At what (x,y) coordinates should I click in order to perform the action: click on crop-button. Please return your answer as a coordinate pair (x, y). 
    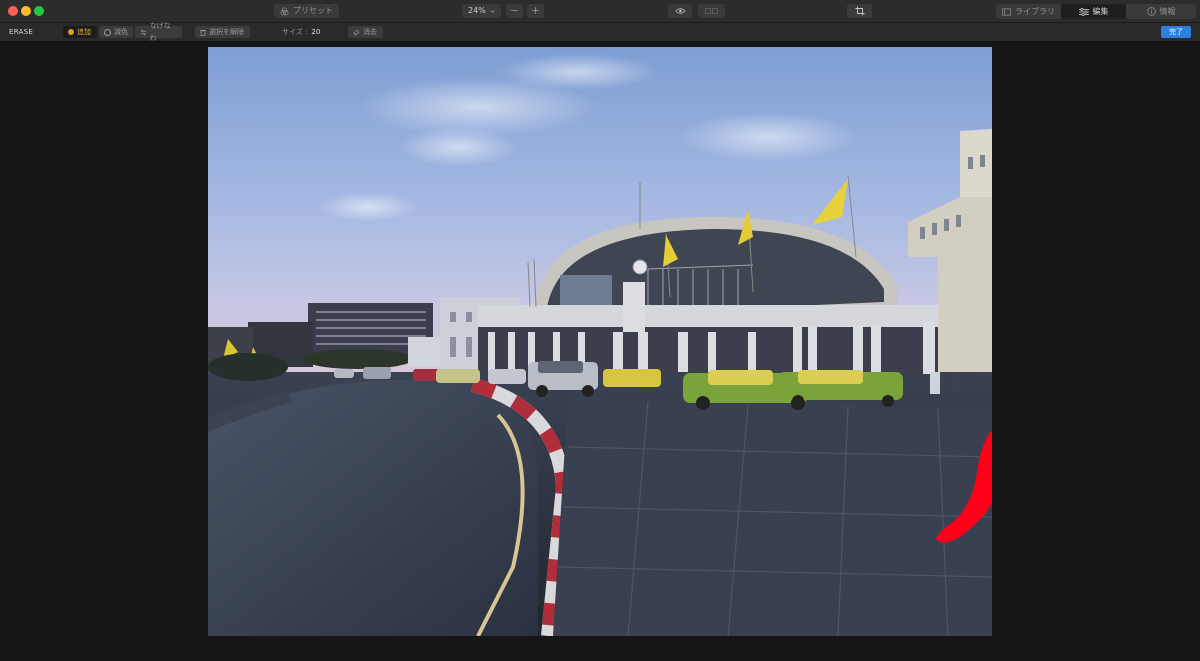
    Looking at the image, I should click on (859, 11).